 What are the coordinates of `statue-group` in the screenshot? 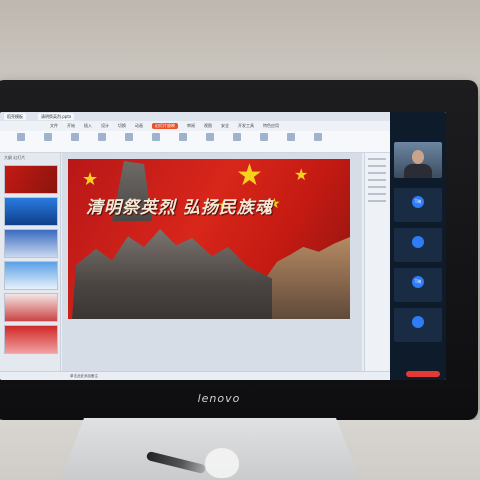 It's located at (172, 274).